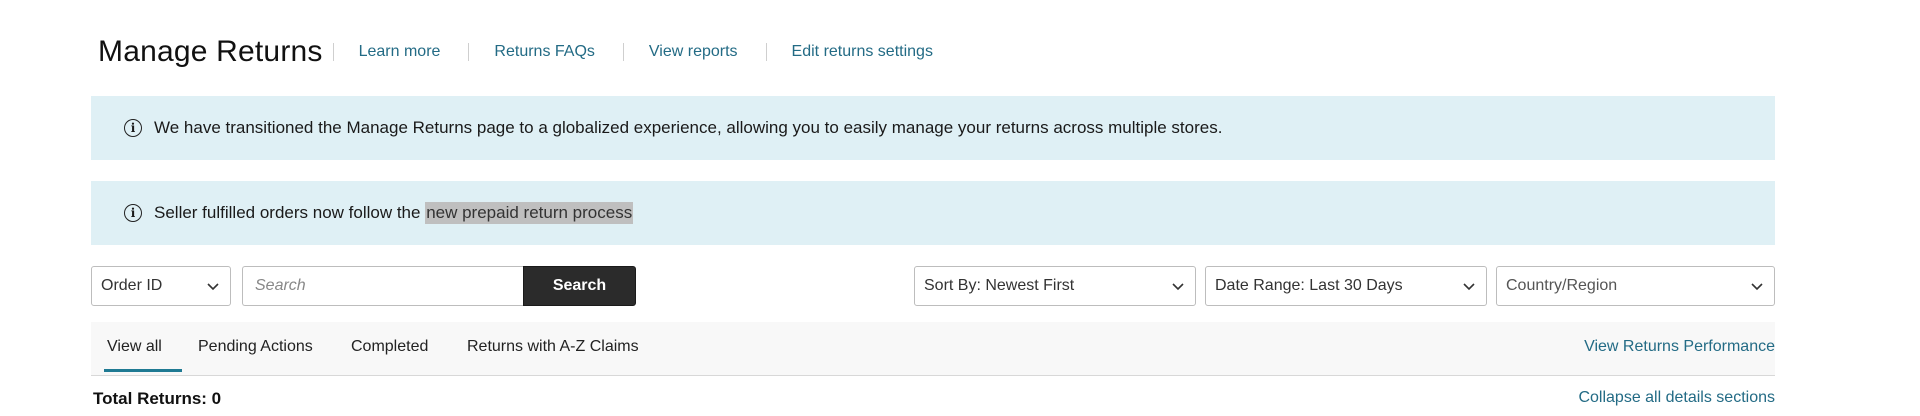 This screenshot has height=416, width=1920. Describe the element at coordinates (143, 370) in the screenshot. I see `active-tab-indicator` at that location.